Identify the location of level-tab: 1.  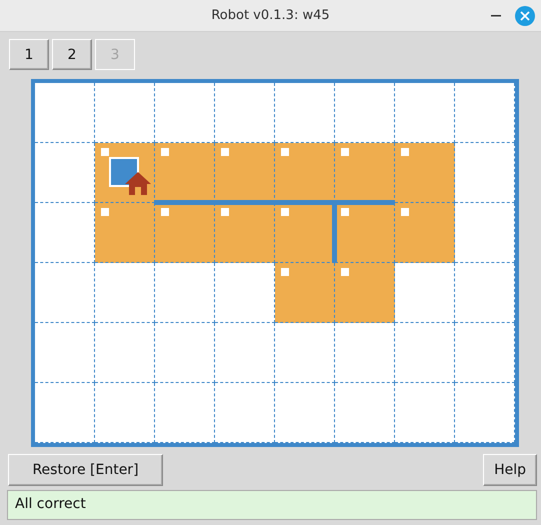
(29, 54).